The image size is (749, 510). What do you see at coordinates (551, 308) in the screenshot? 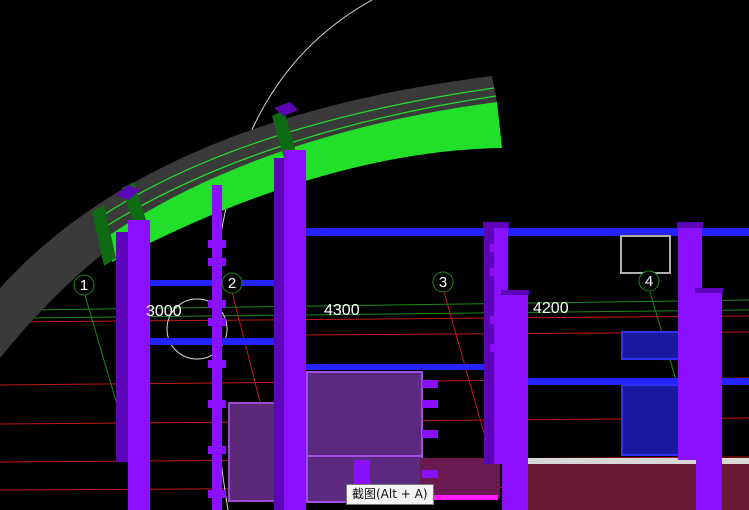
I see `dimension-label-3: 4200` at bounding box center [551, 308].